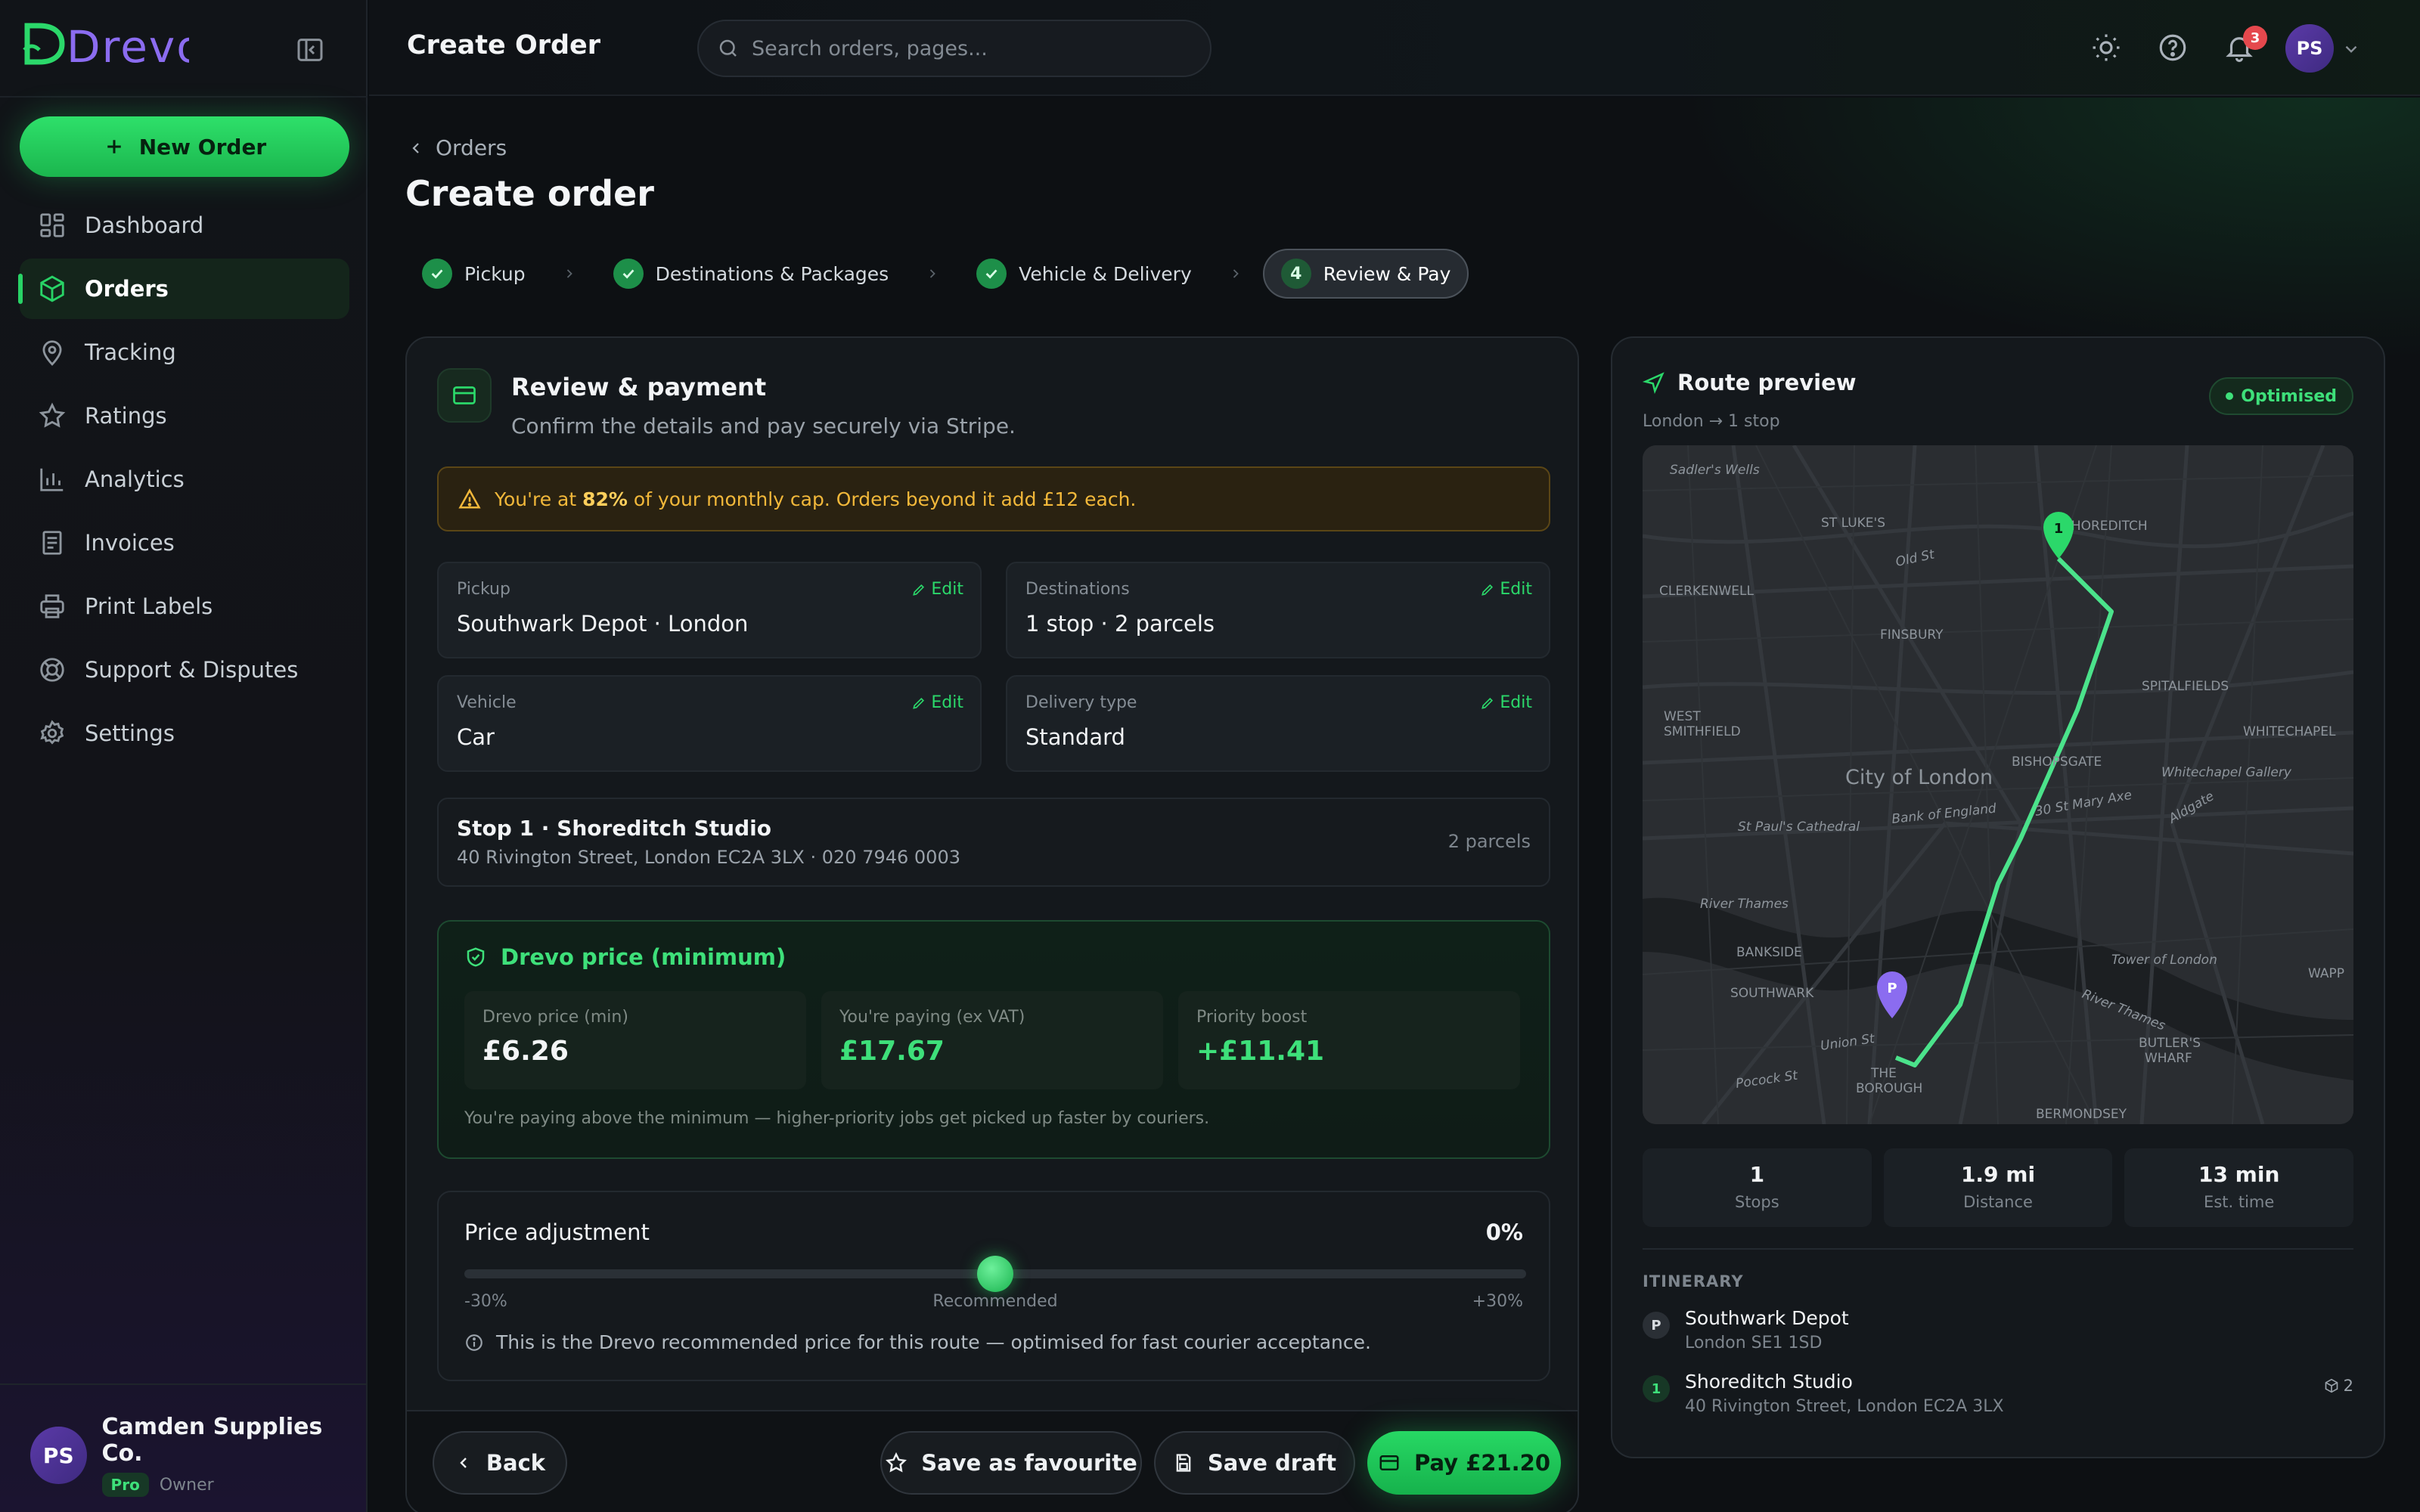 This screenshot has height=1512, width=2420. I want to click on map-label: WHARF, so click(2168, 1058).